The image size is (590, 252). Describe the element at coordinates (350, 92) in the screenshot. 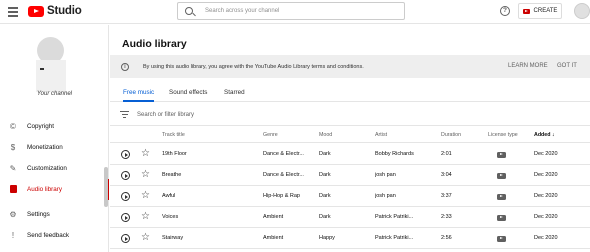

I see `tab-bar: Free music Sound effects Starred` at that location.